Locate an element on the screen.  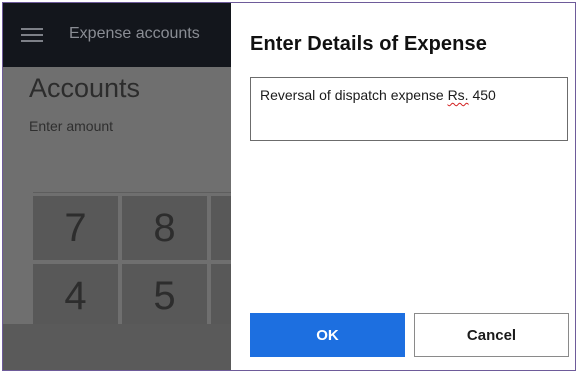
app-bar: Expense accounts is located at coordinates (117, 35).